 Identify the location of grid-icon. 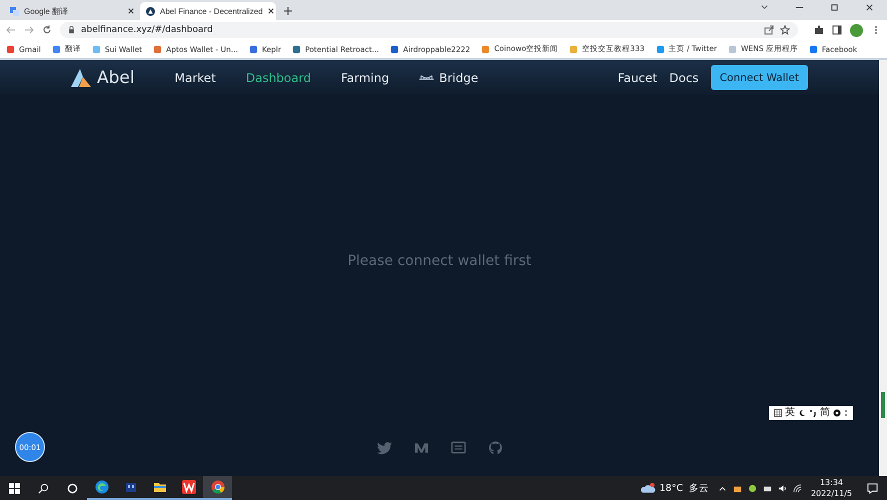
(778, 413).